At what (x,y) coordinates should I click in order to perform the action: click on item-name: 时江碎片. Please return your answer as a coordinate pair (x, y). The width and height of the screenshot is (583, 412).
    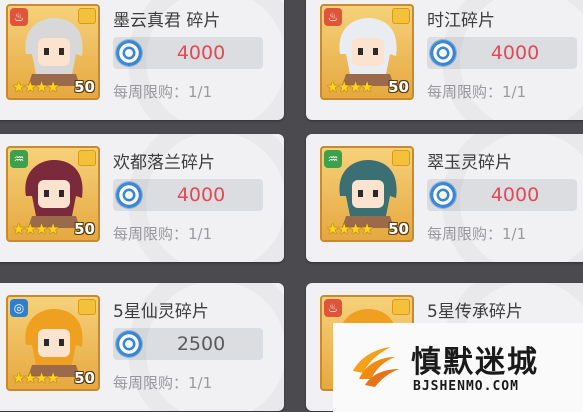
    Looking at the image, I should click on (461, 21).